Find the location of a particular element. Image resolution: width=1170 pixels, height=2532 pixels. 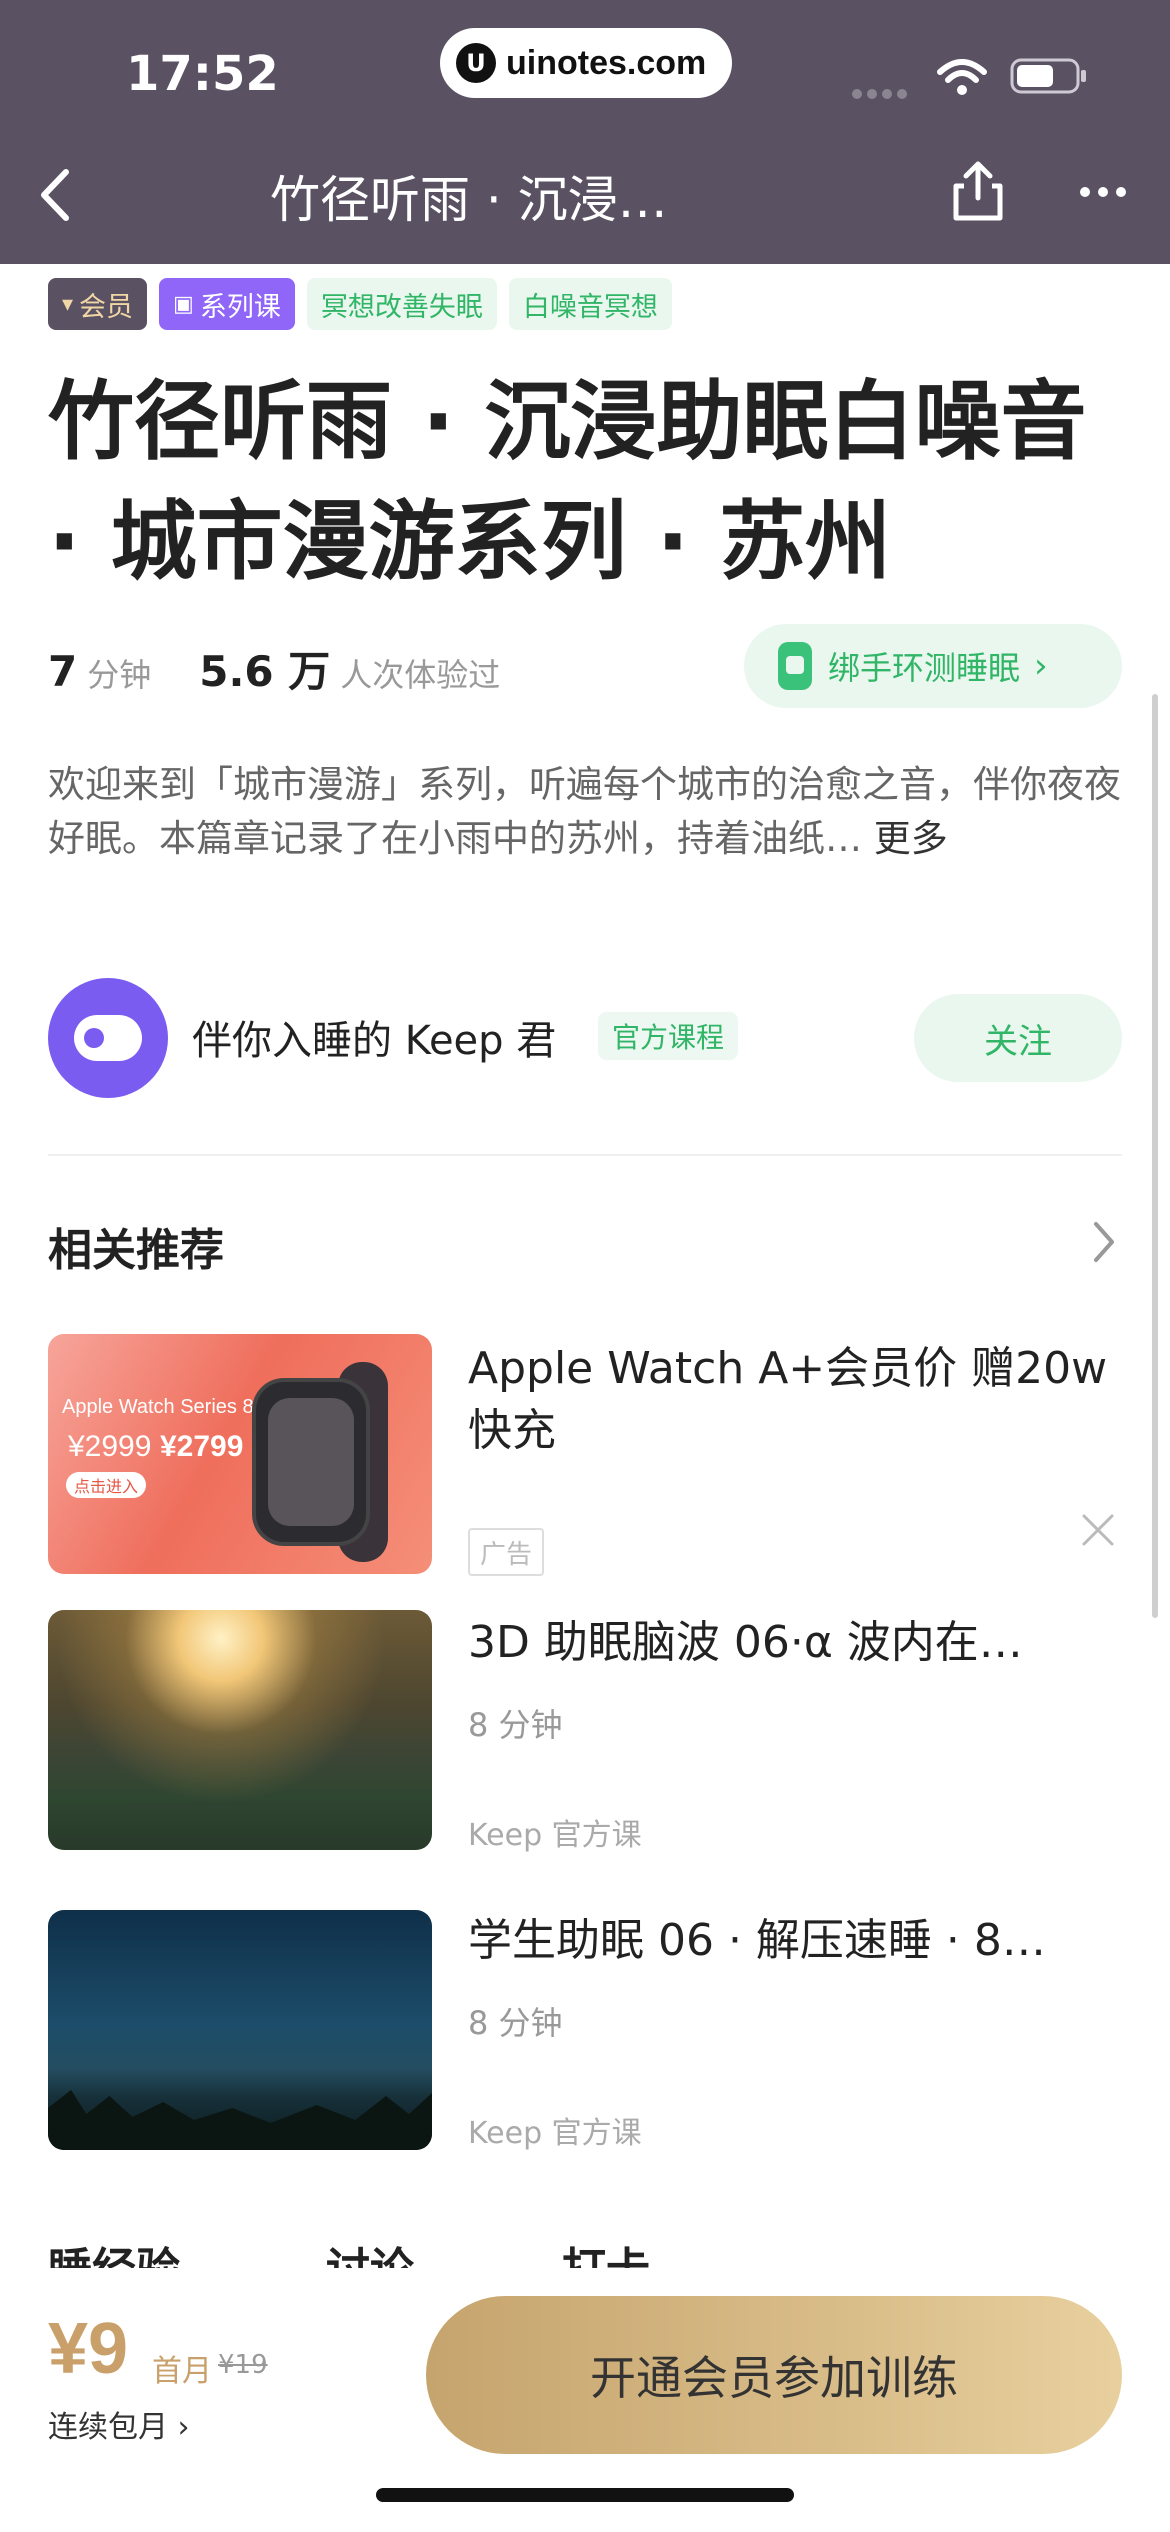

first-month-label: 首月 is located at coordinates (182, 2371).